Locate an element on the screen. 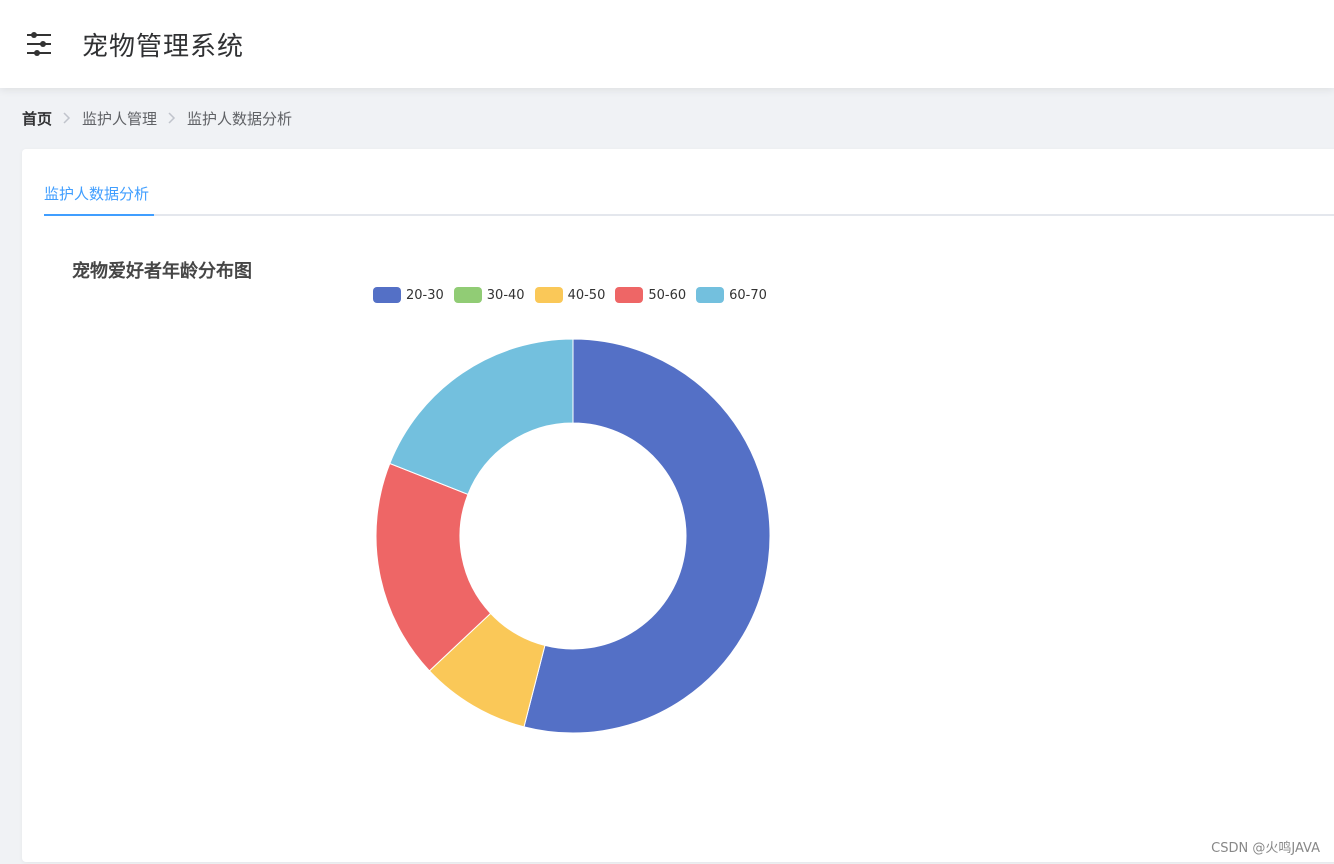 The image size is (1334, 864). top-bar: 宠物管理系统 is located at coordinates (667, 44).